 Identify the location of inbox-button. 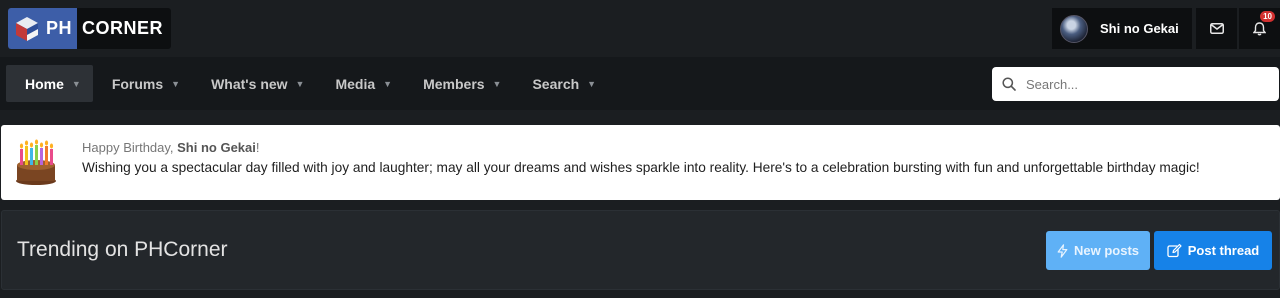
(1216, 28).